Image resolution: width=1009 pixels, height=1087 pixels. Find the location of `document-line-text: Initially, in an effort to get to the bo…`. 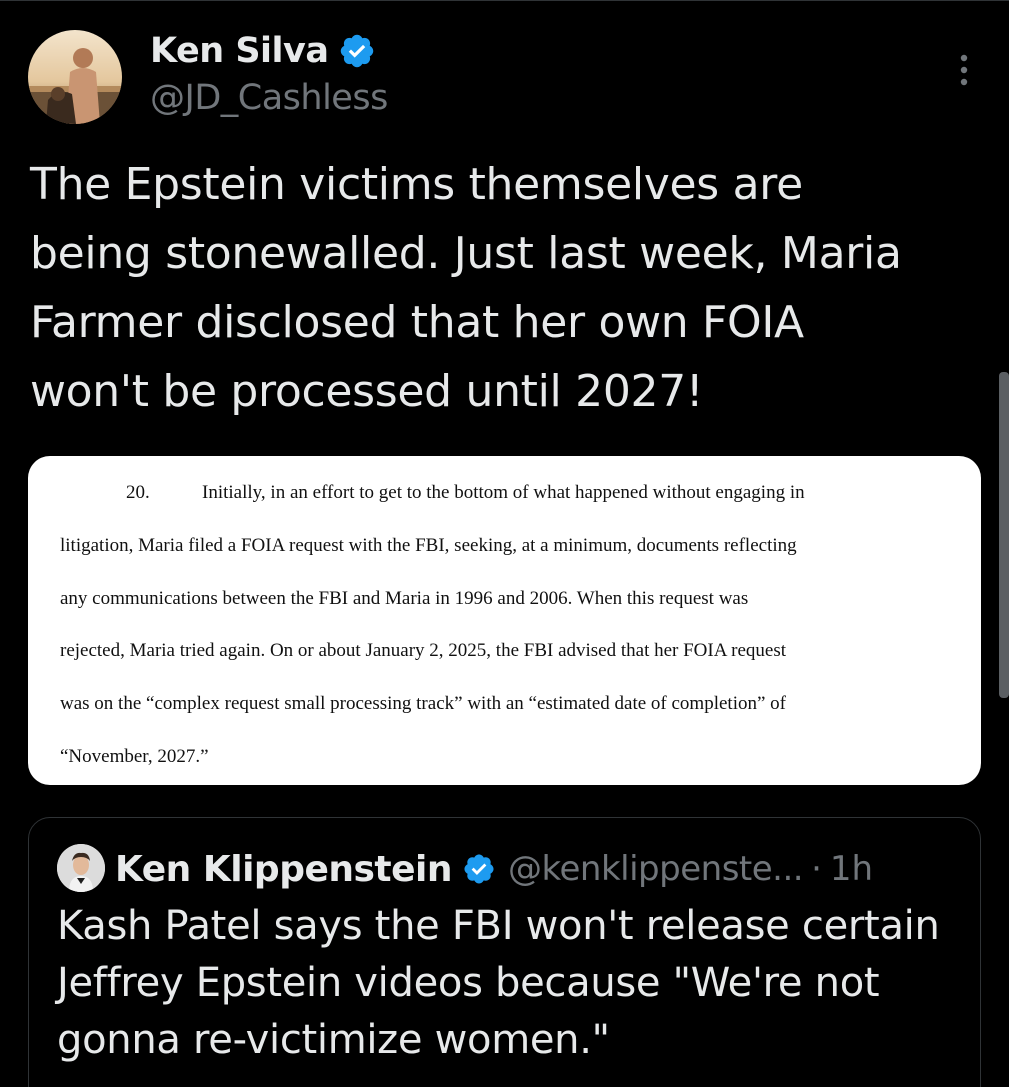

document-line-text: Initially, in an effort to get to the bo… is located at coordinates (503, 492).